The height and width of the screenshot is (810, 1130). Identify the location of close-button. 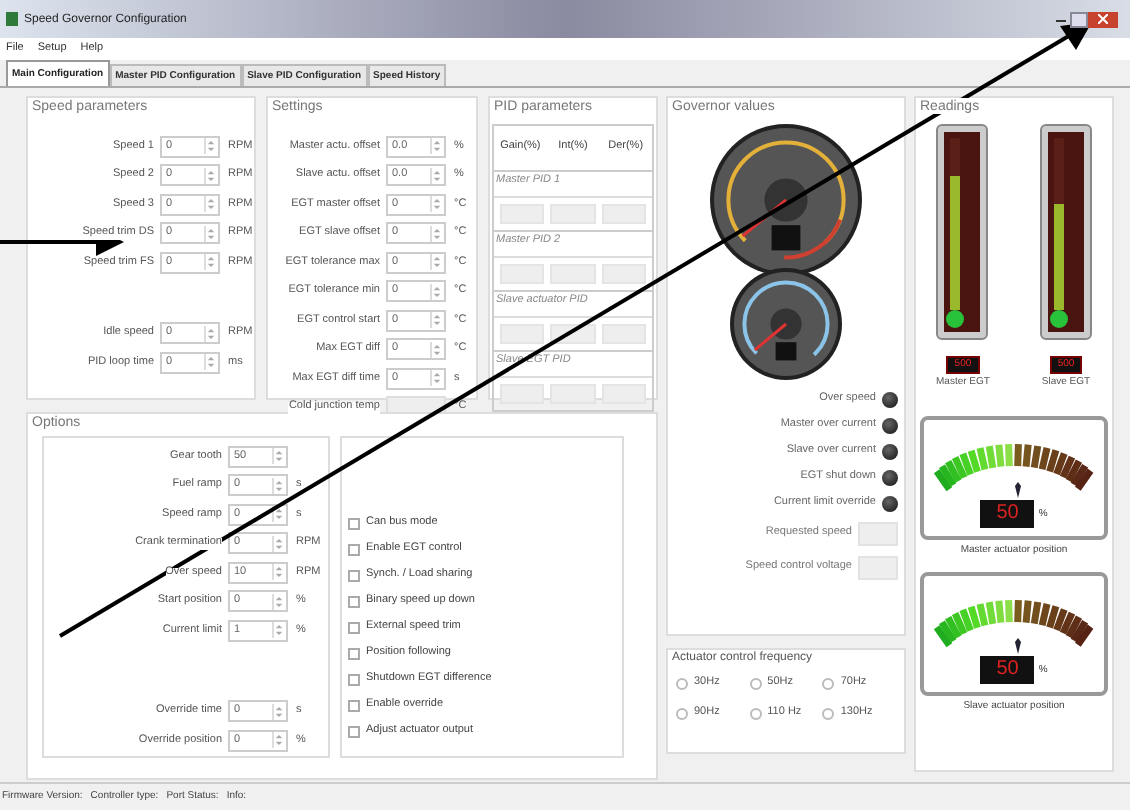
(1103, 19).